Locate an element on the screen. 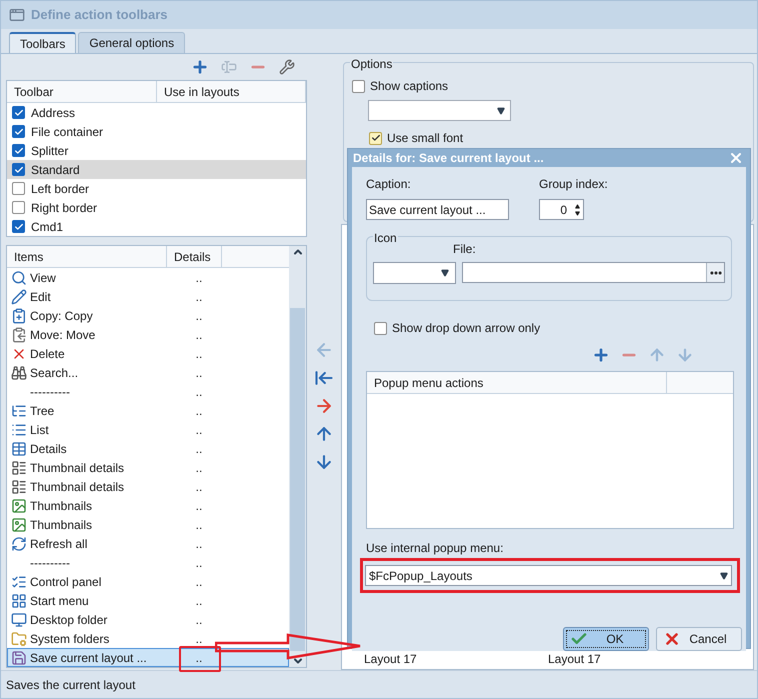 This screenshot has height=699, width=758. toolbar-name: Standard is located at coordinates (55, 170).